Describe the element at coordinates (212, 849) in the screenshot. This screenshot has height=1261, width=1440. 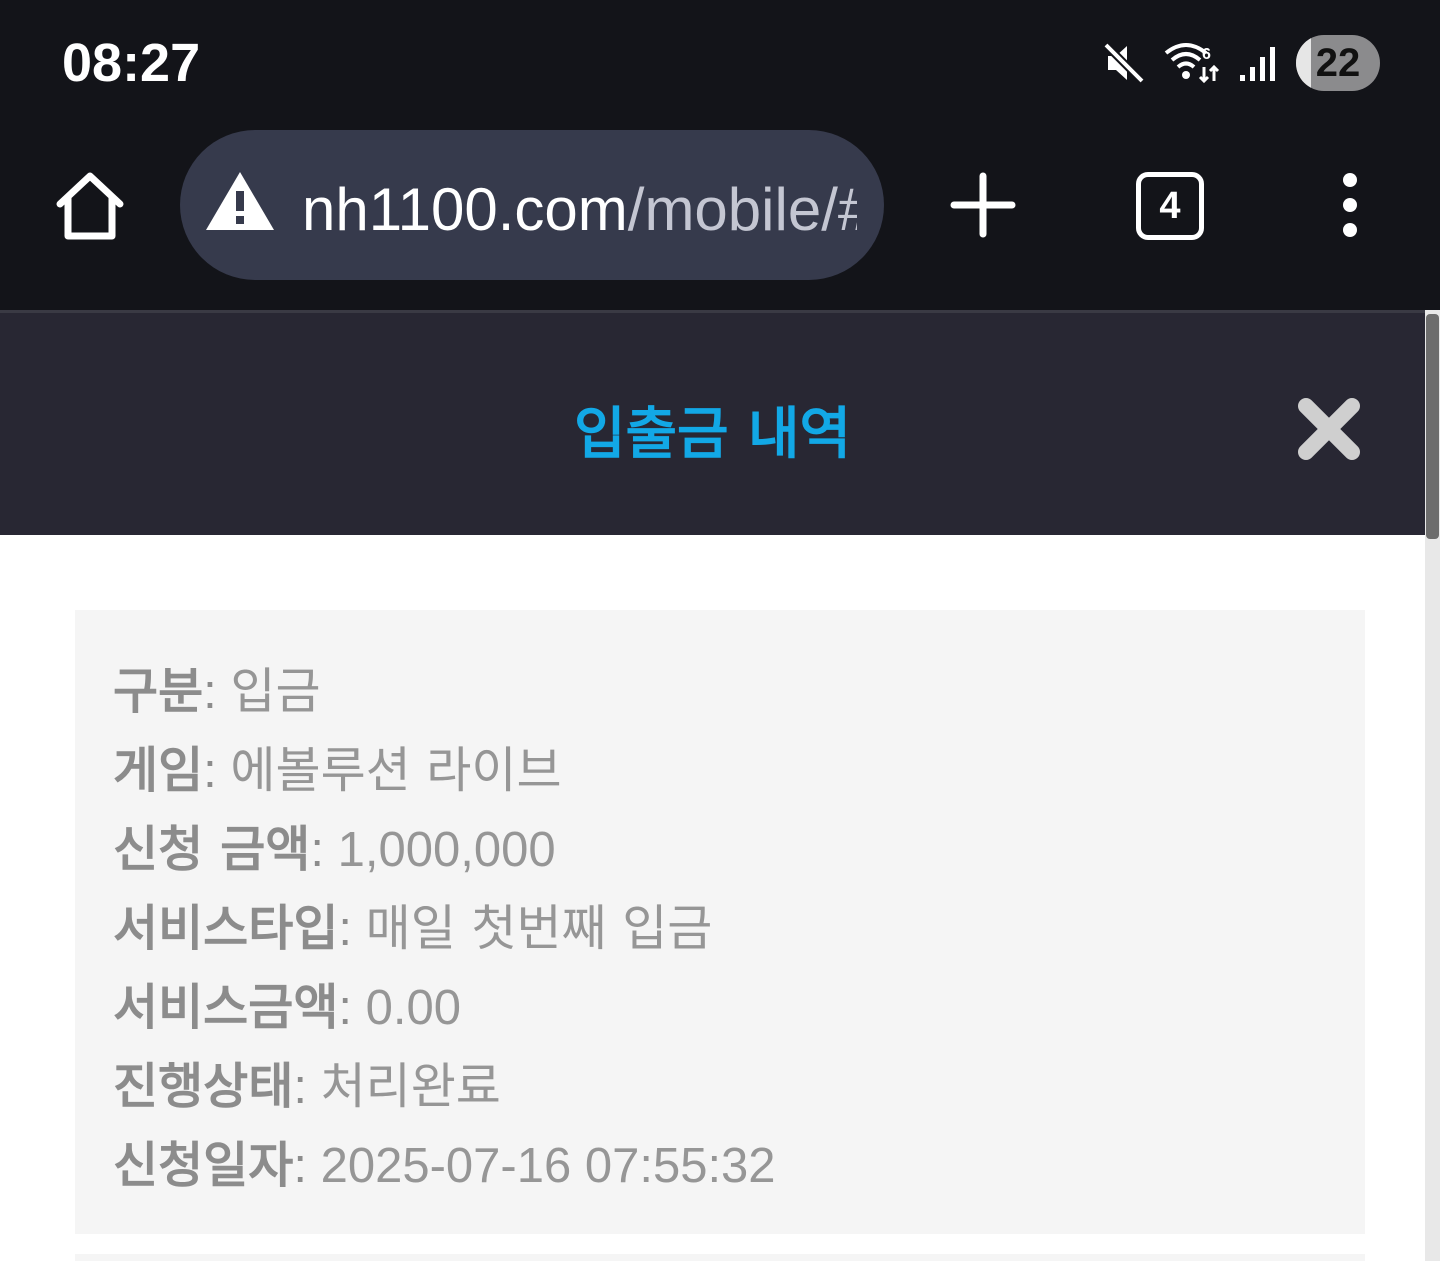
I see `field-label: 신청 금액` at that location.